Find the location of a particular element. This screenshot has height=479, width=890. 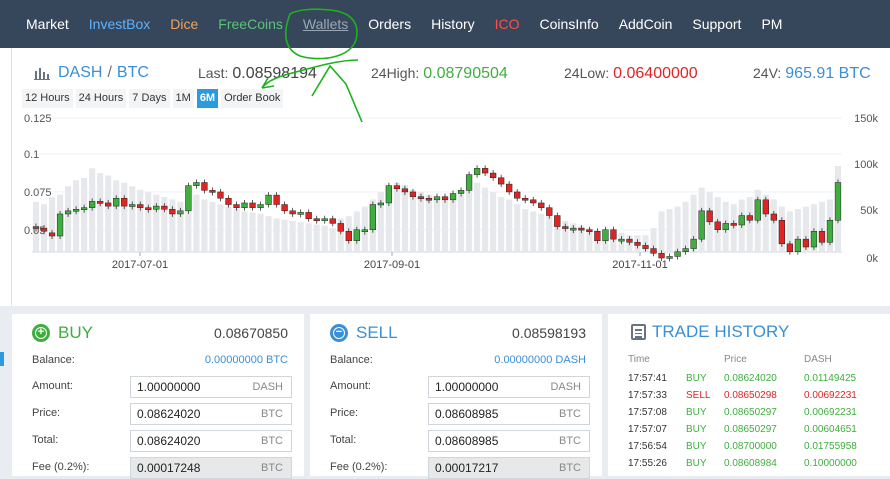

sell-balance-value: 0.00000000 DASH is located at coordinates (540, 360).